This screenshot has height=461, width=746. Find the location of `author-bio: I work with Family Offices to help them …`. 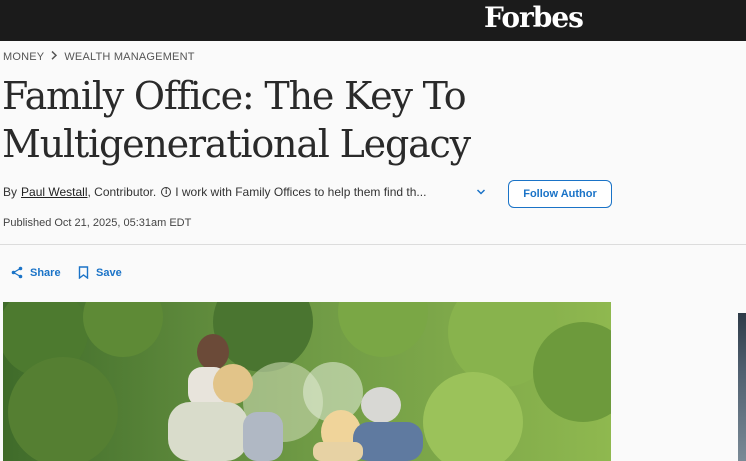

author-bio: I work with Family Offices to help them … is located at coordinates (301, 192).